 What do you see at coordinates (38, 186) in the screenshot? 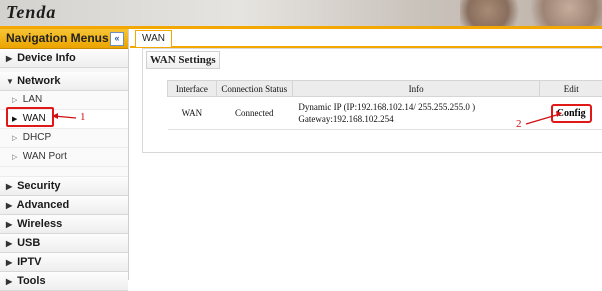
I see `sidebar-item-label: Security` at bounding box center [38, 186].